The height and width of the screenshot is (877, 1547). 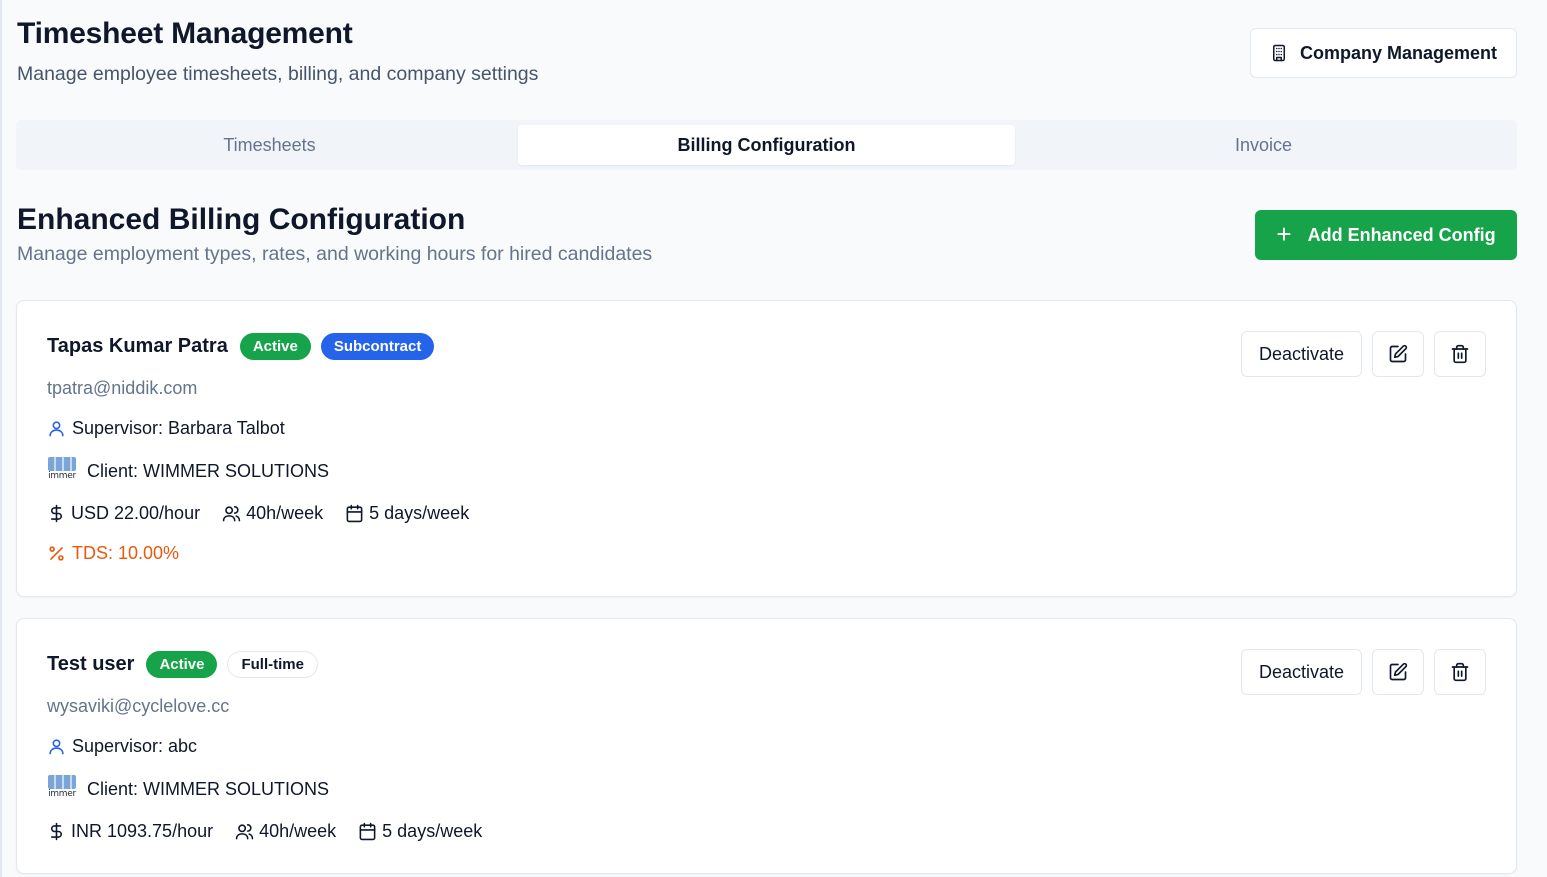 I want to click on candidate-email: tpatra@niddik.com, so click(x=122, y=388).